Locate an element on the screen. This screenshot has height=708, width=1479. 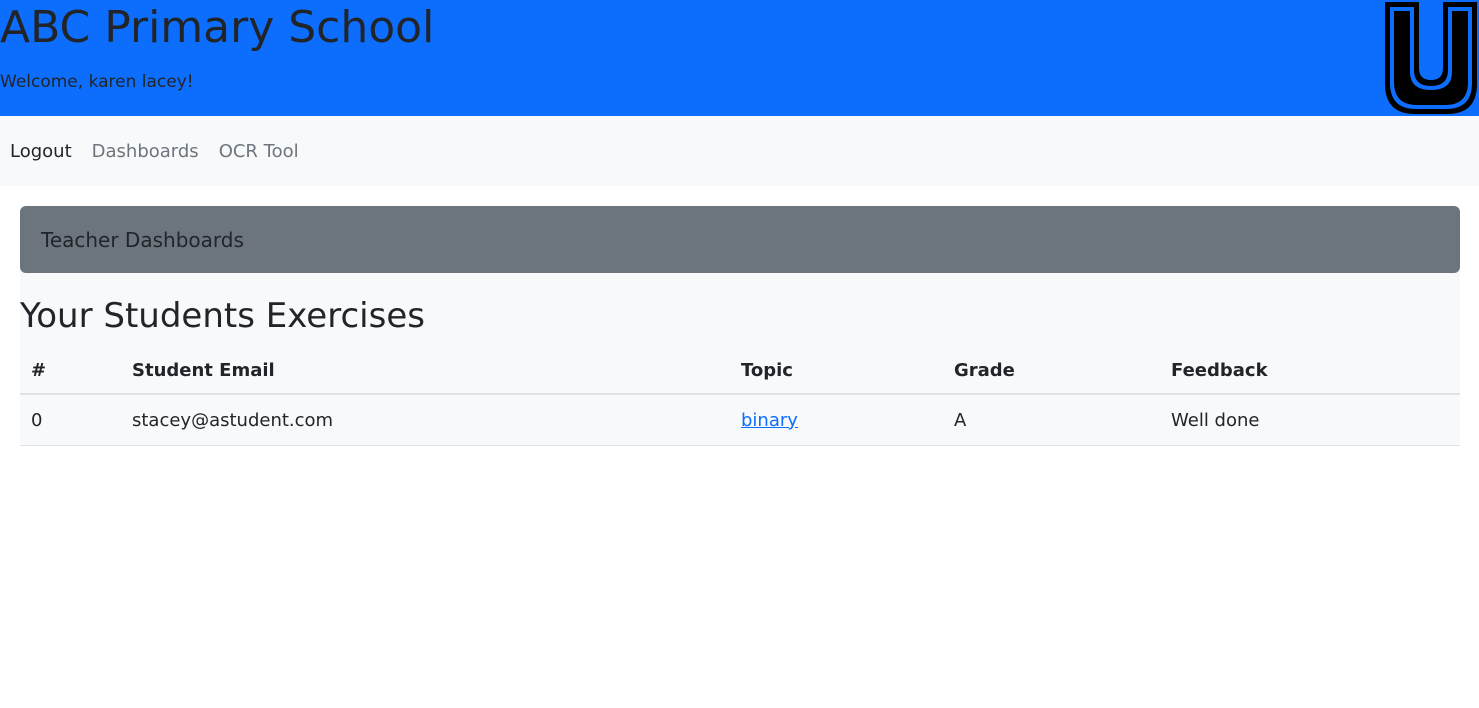
column-header-topic: Topic is located at coordinates (836, 371).